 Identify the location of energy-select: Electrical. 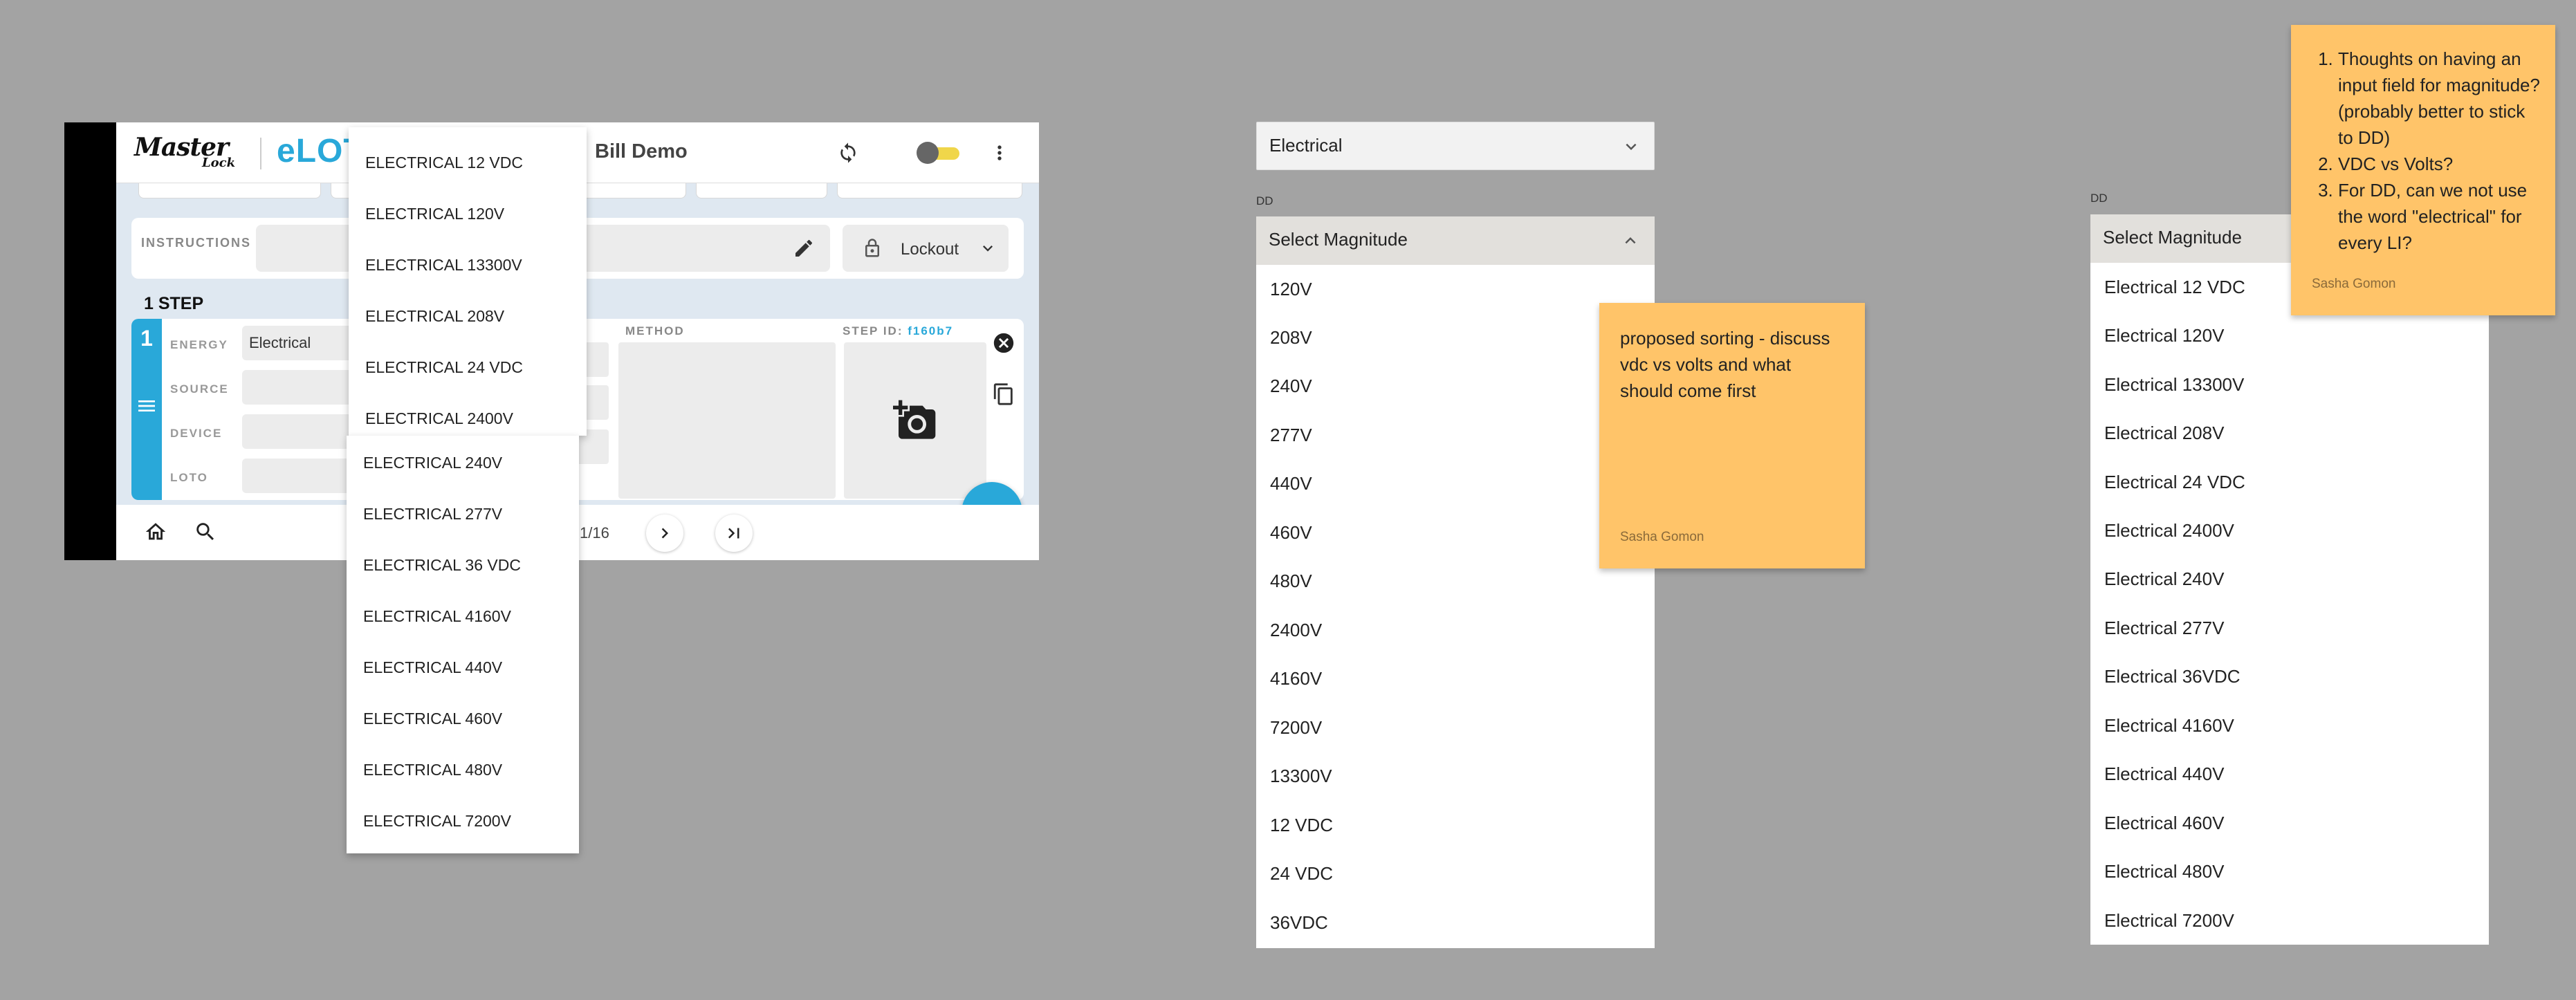
(1455, 146).